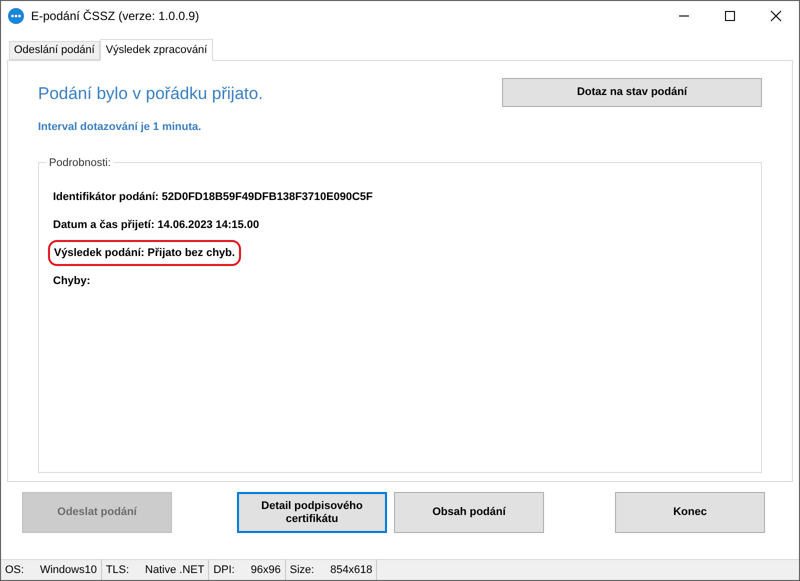 Image resolution: width=800 pixels, height=581 pixels. I want to click on status-heading: Podání bylo v pořádku přijato., so click(150, 94).